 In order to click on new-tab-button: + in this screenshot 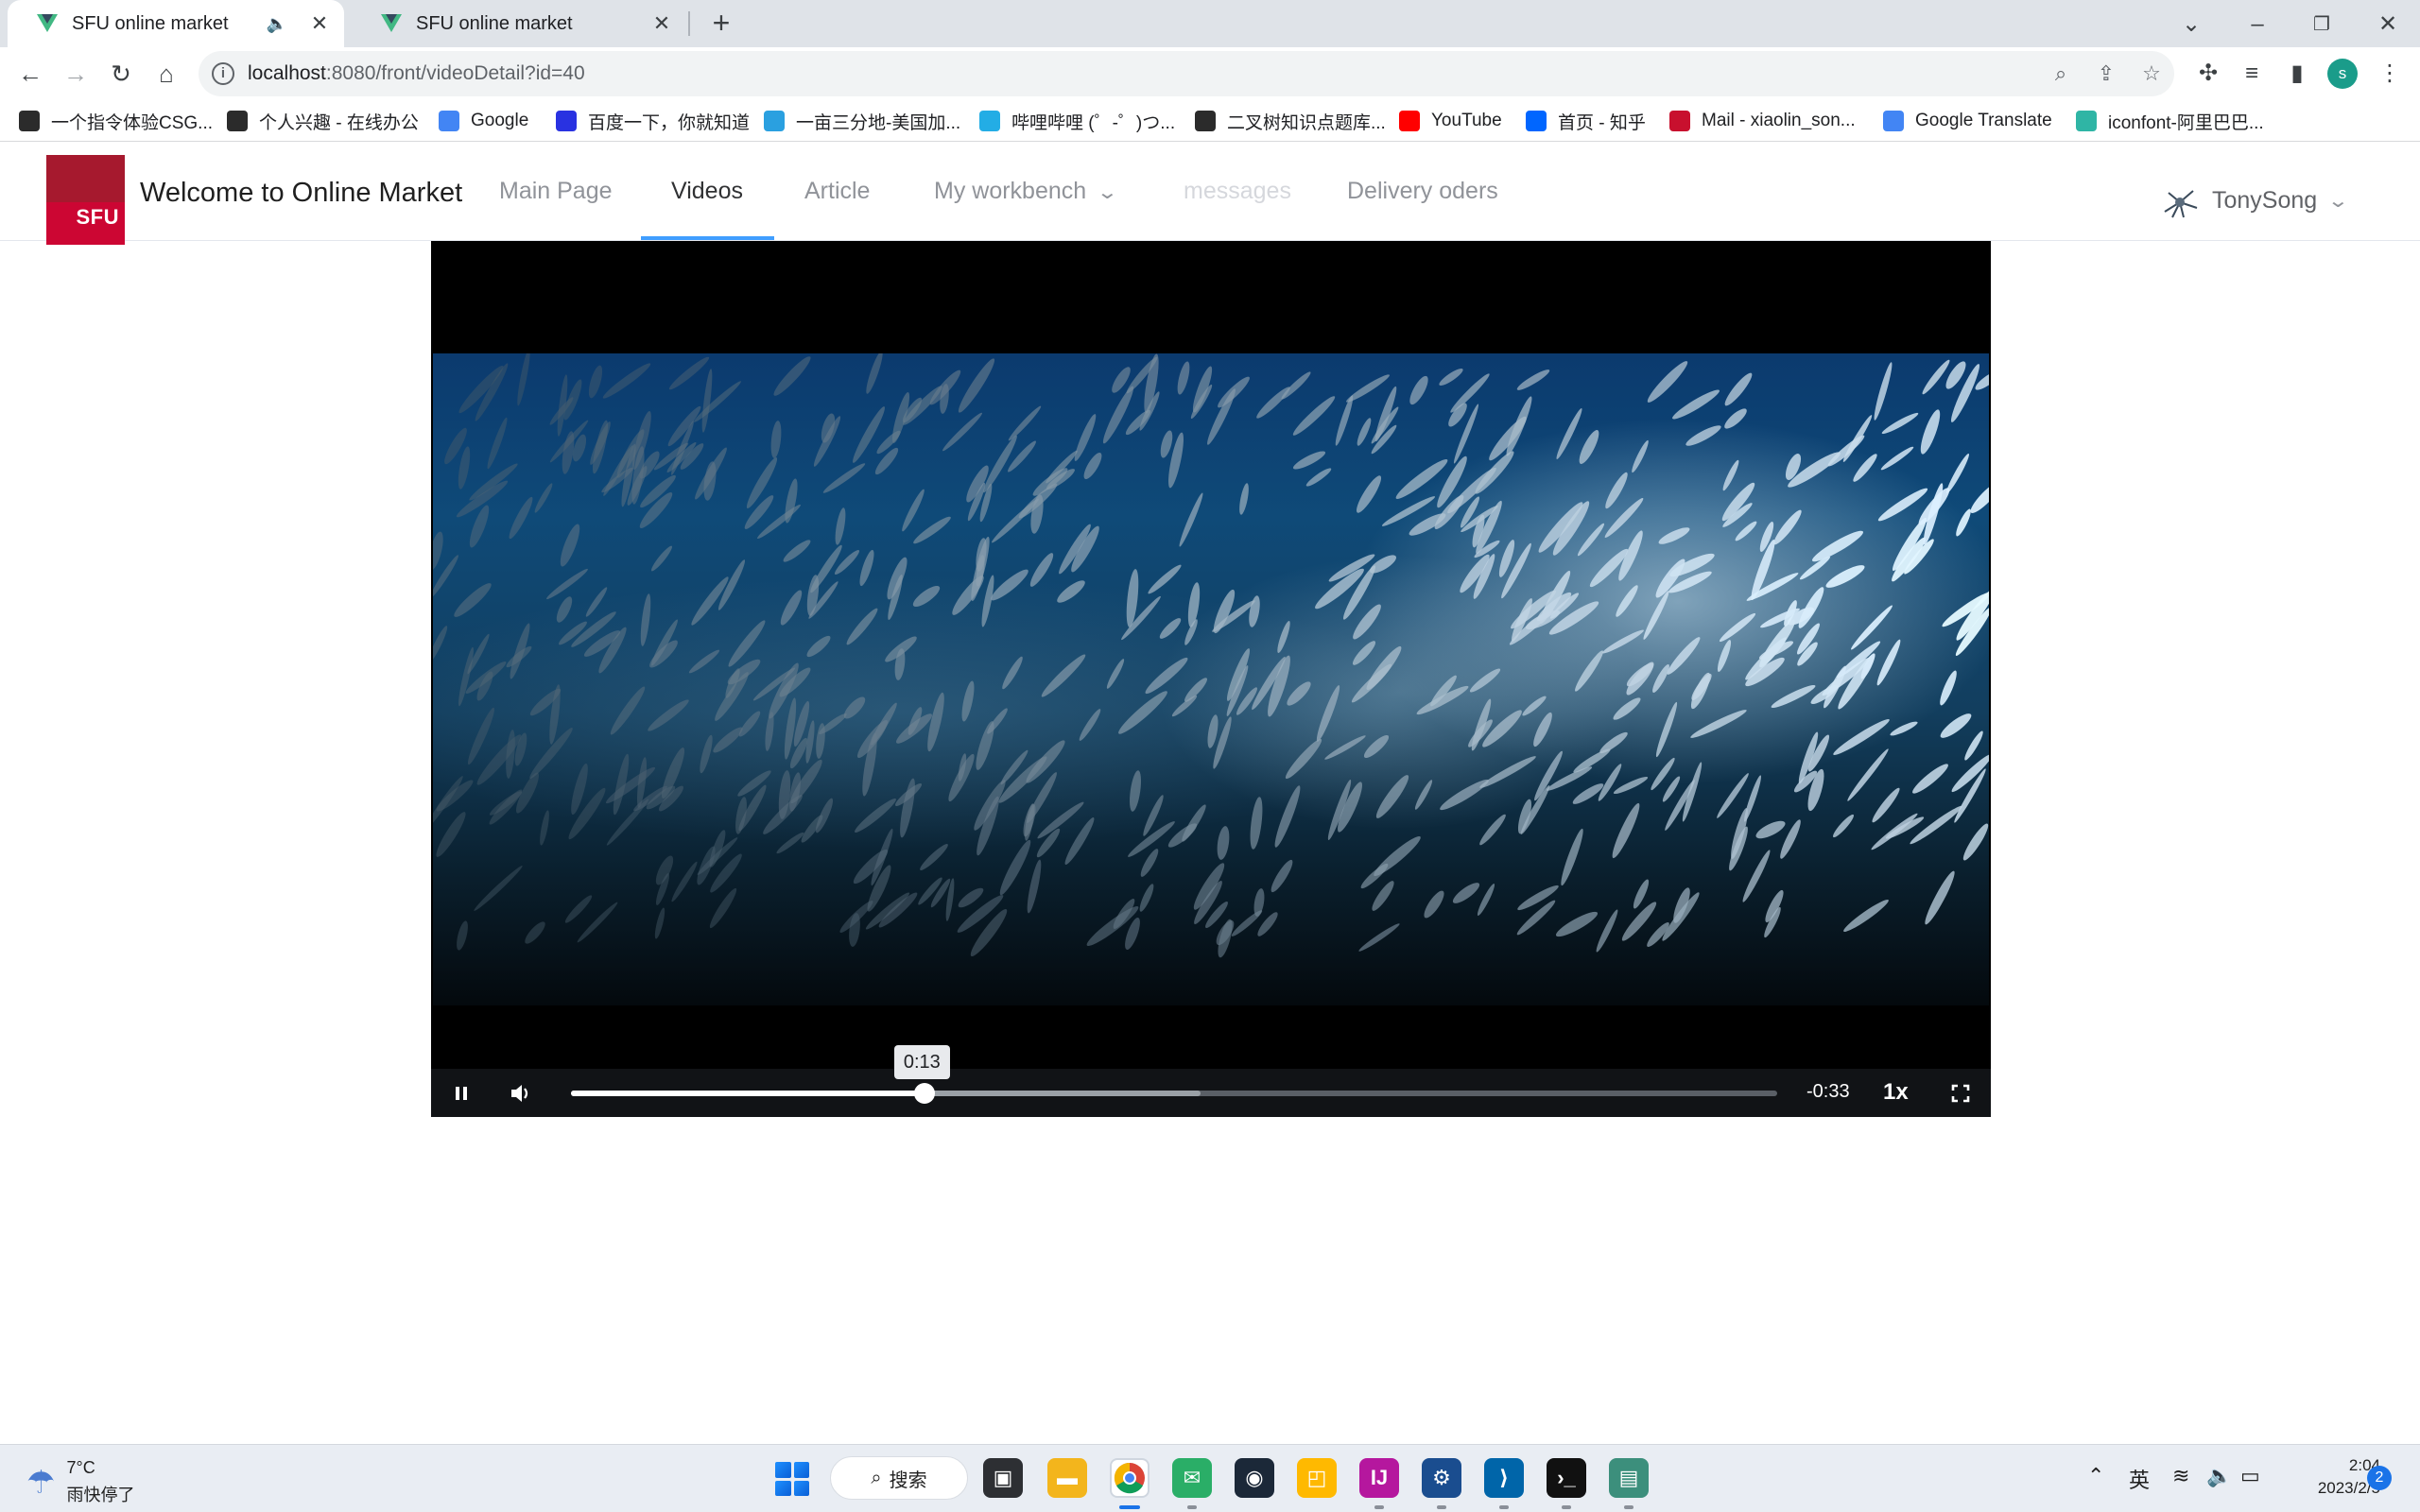, I will do `click(721, 24)`.